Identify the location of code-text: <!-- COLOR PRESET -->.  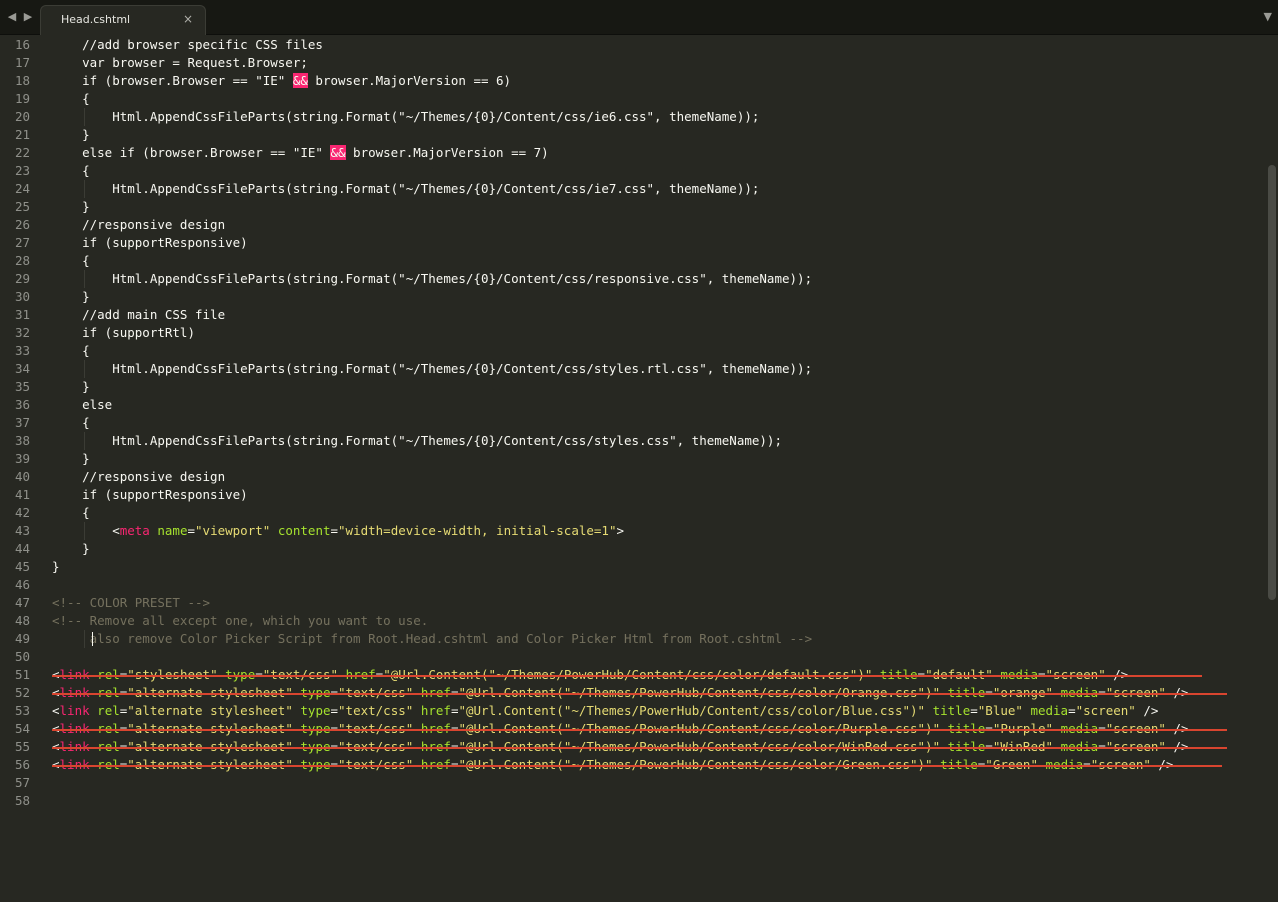
(131, 602).